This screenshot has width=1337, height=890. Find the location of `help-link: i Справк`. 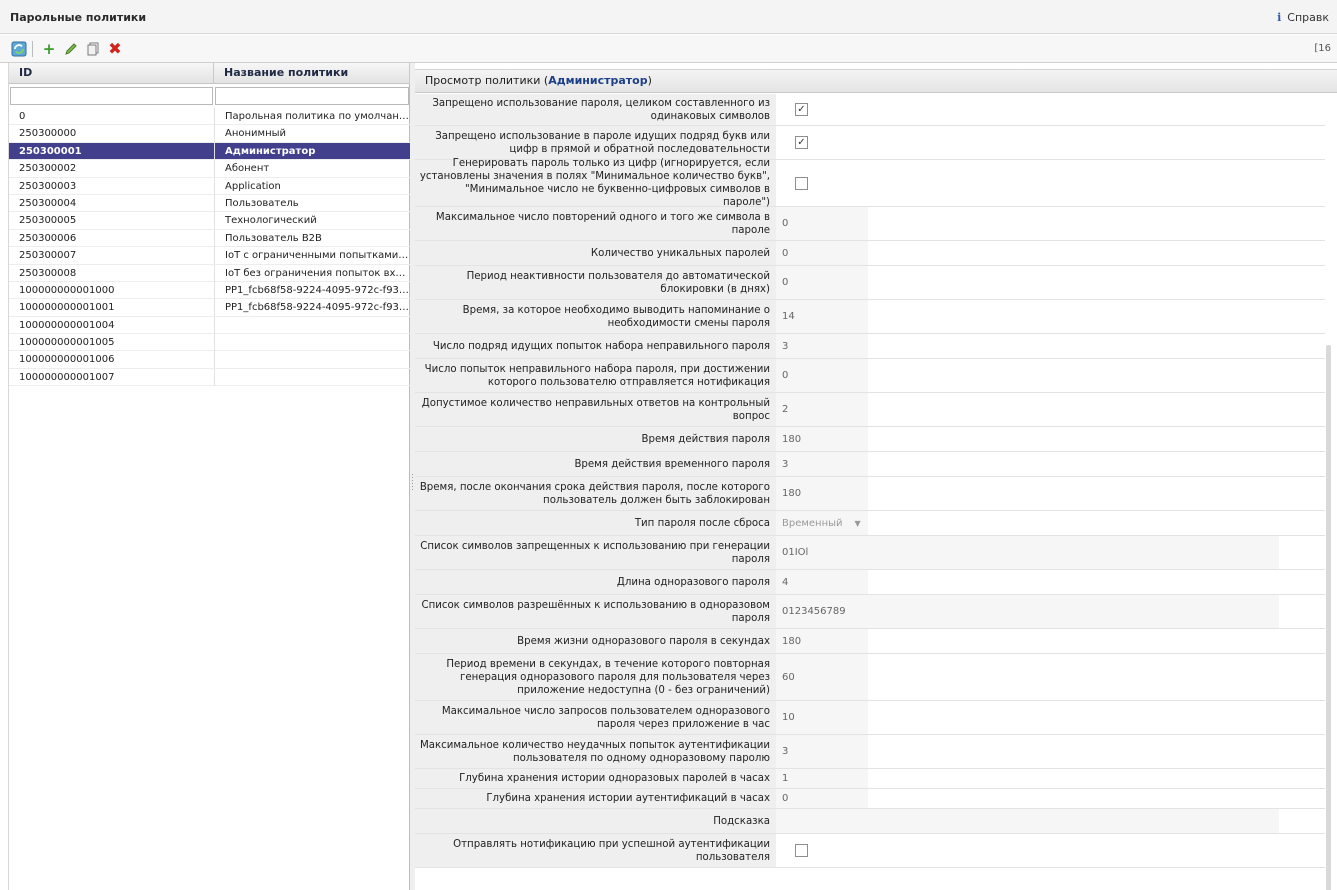

help-link: i Справк is located at coordinates (1303, 17).